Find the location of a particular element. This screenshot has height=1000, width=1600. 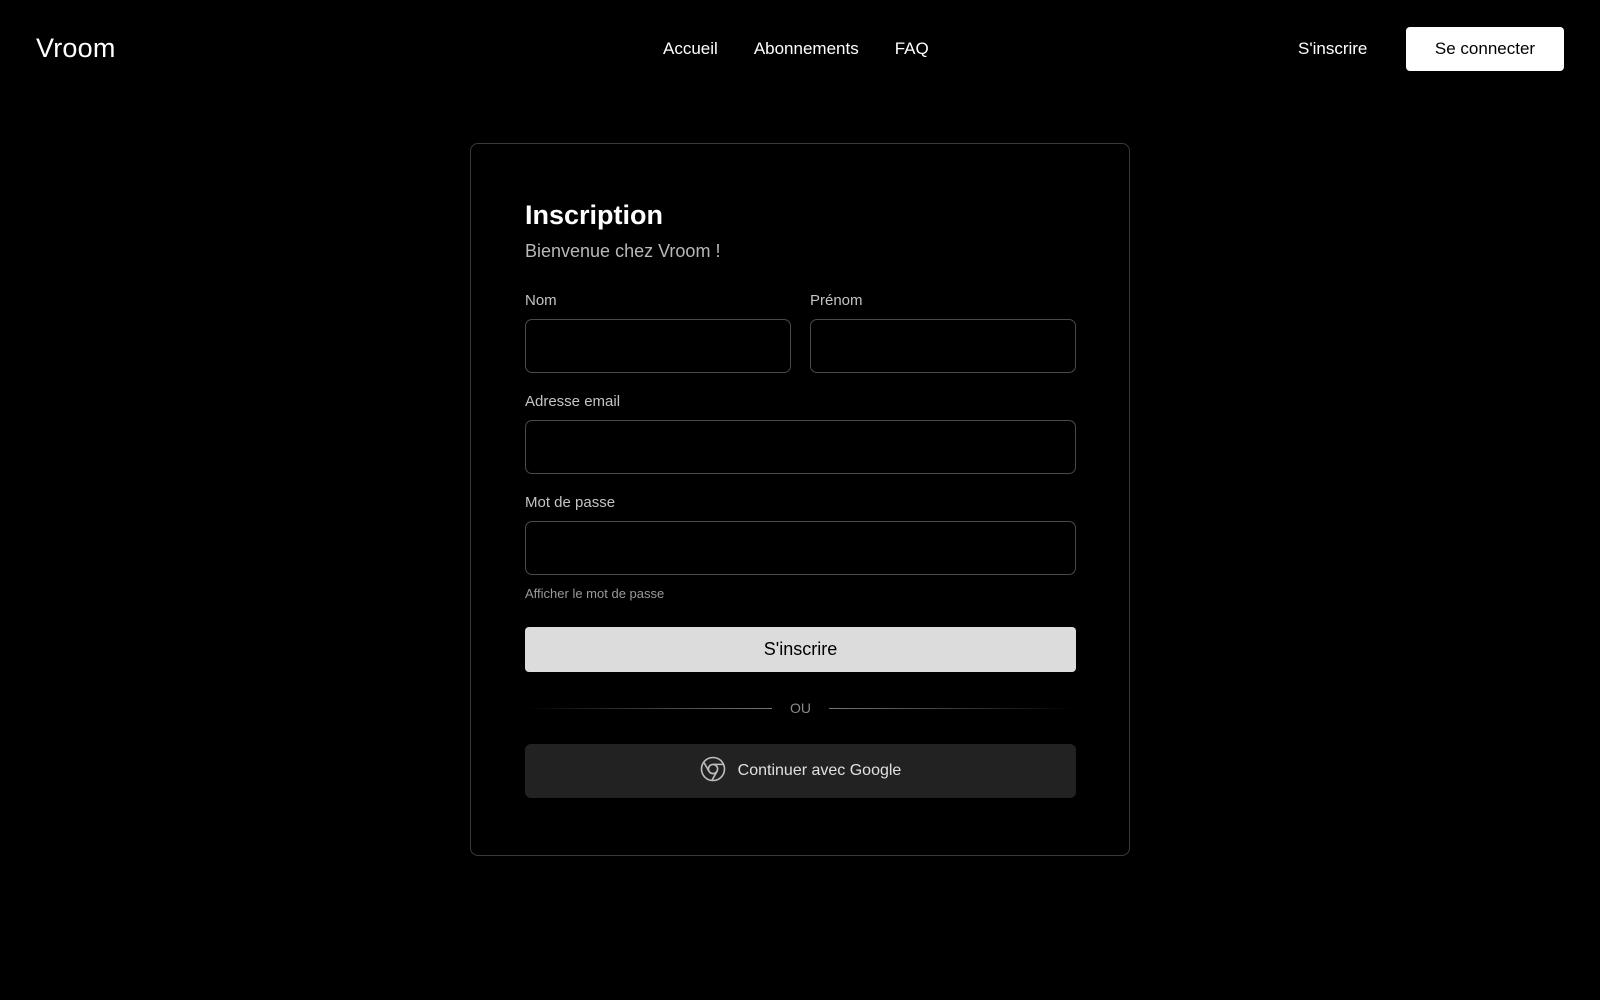

divider-line-right is located at coordinates (952, 708).